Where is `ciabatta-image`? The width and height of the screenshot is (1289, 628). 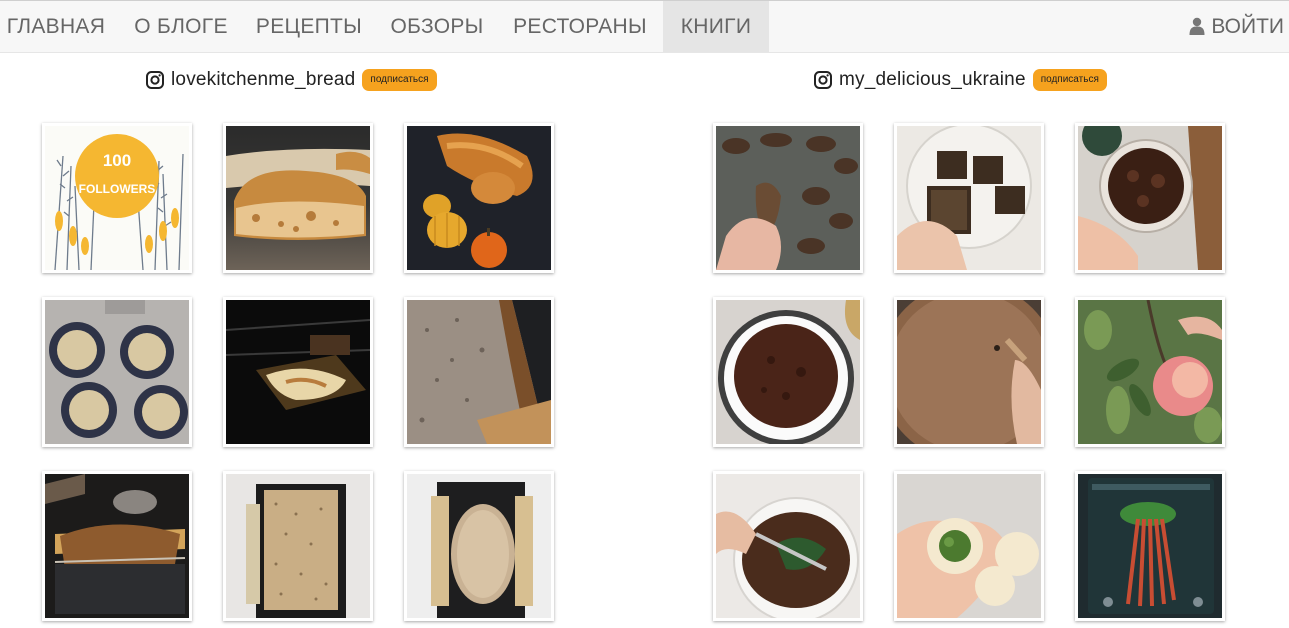
ciabatta-image is located at coordinates (298, 194).